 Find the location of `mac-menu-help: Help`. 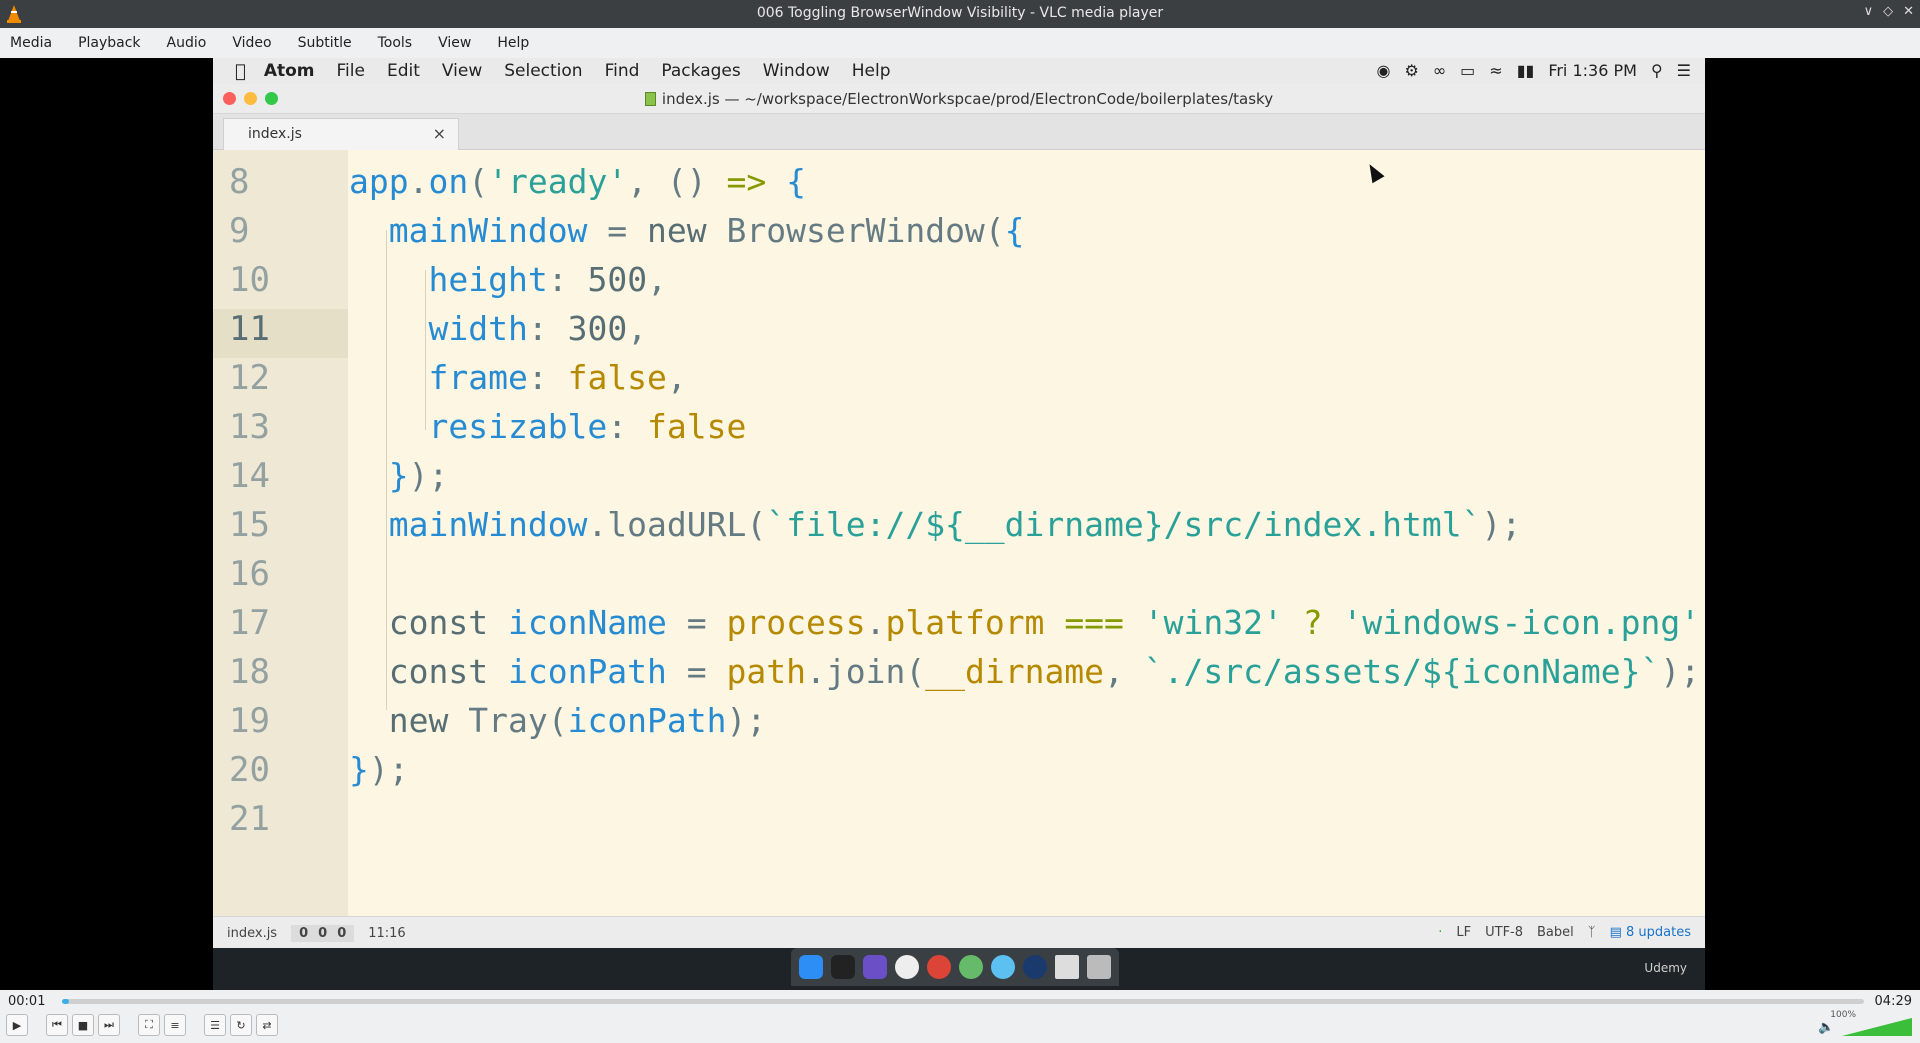

mac-menu-help: Help is located at coordinates (865, 71).